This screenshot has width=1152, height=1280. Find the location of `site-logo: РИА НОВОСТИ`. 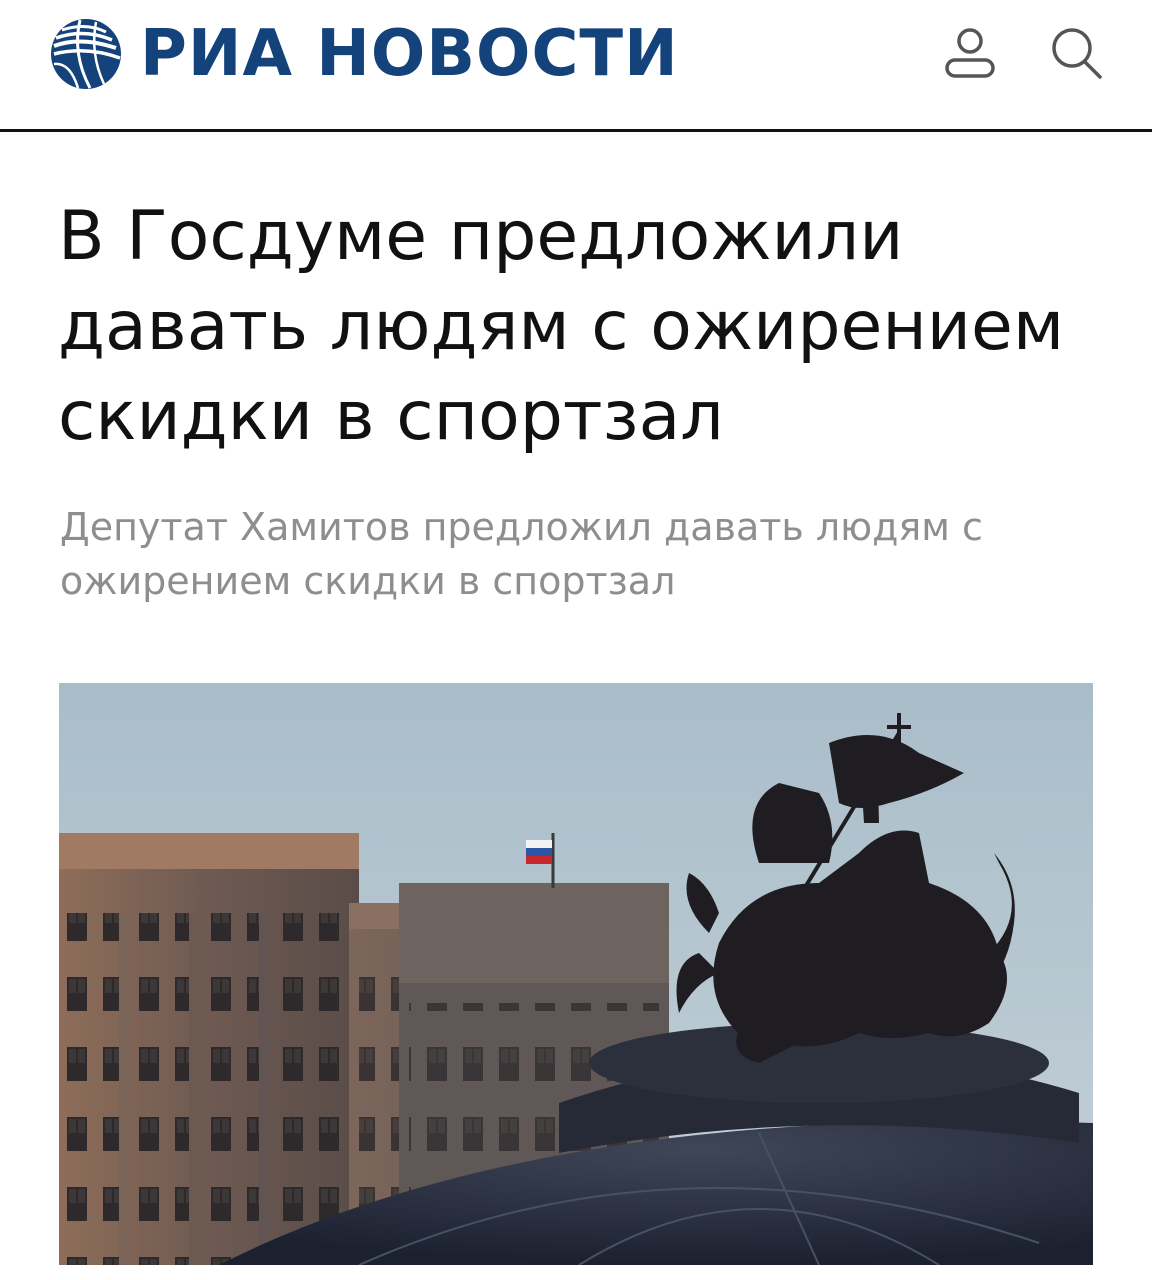

site-logo: РИА НОВОСТИ is located at coordinates (364, 54).